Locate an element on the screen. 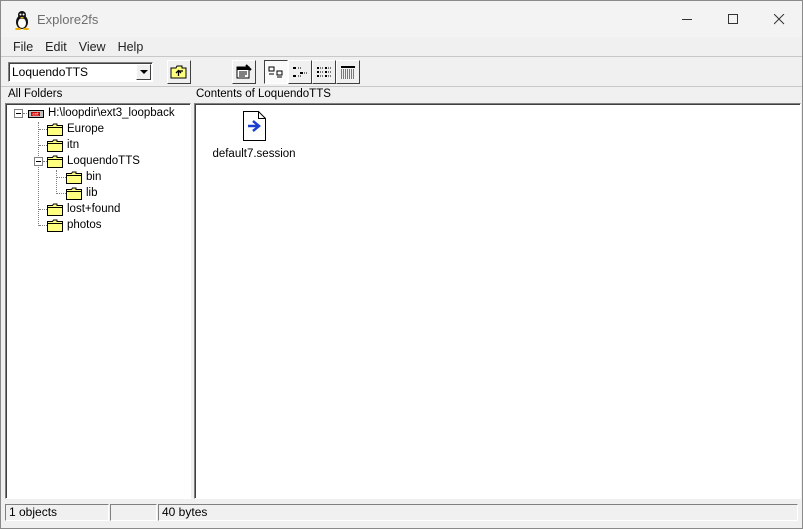 Image resolution: width=803 pixels, height=529 pixels. drive-icon: ext is located at coordinates (36, 114).